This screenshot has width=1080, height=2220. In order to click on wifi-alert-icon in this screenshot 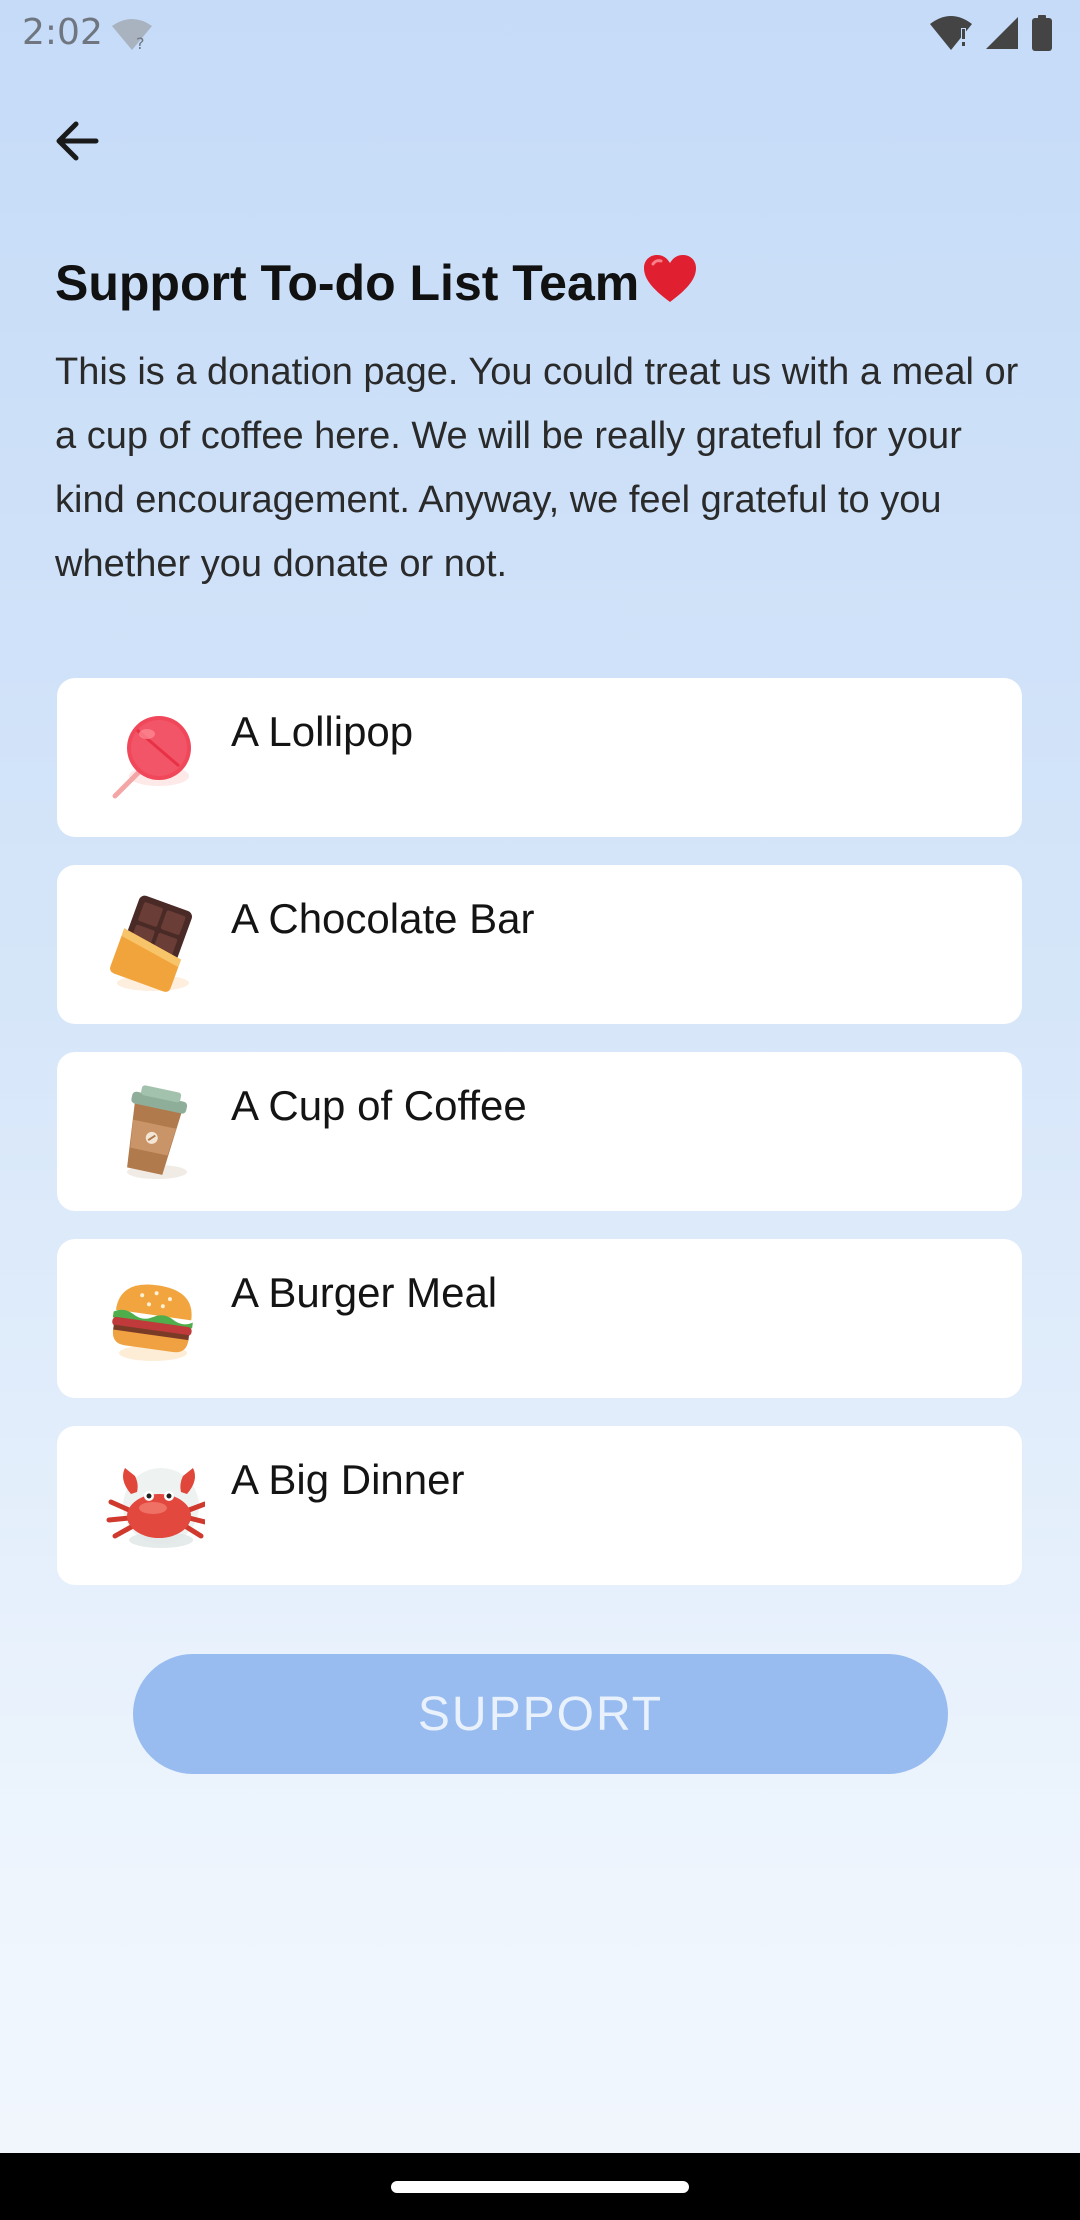, I will do `click(951, 35)`.